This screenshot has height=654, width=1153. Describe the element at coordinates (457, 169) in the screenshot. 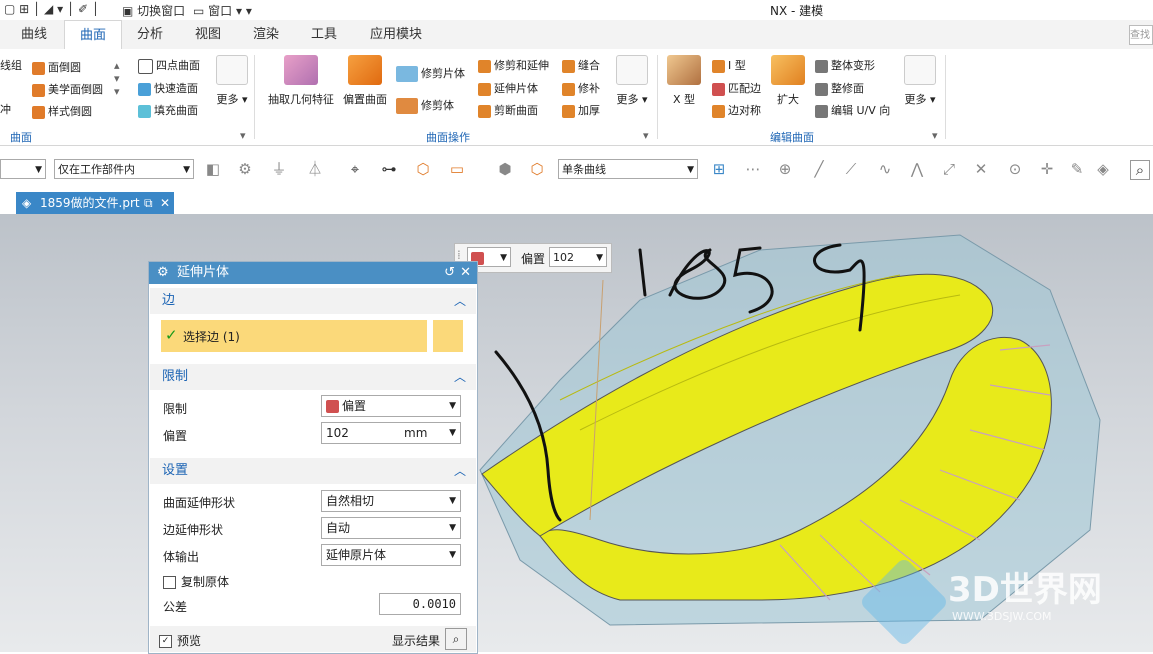

I see `select-face-icon: ▭` at that location.